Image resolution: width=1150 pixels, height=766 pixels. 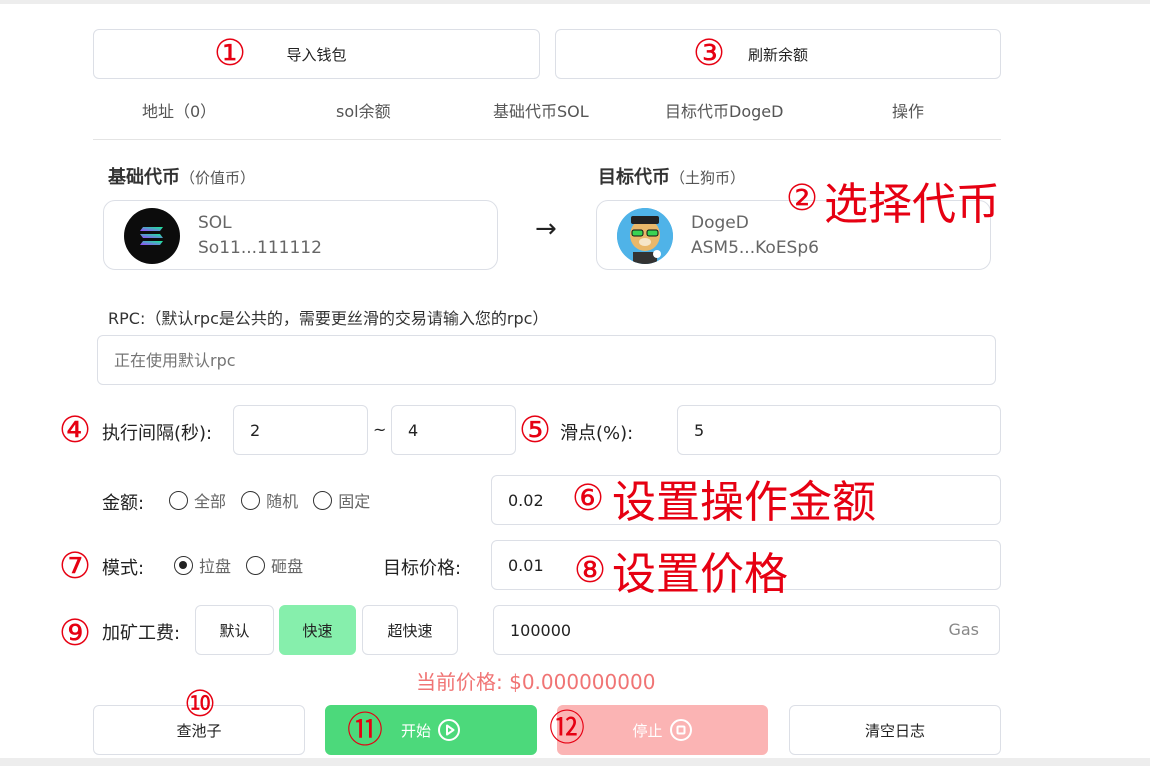 I want to click on current-price: 当前价格: $0.000000000, so click(x=536, y=682).